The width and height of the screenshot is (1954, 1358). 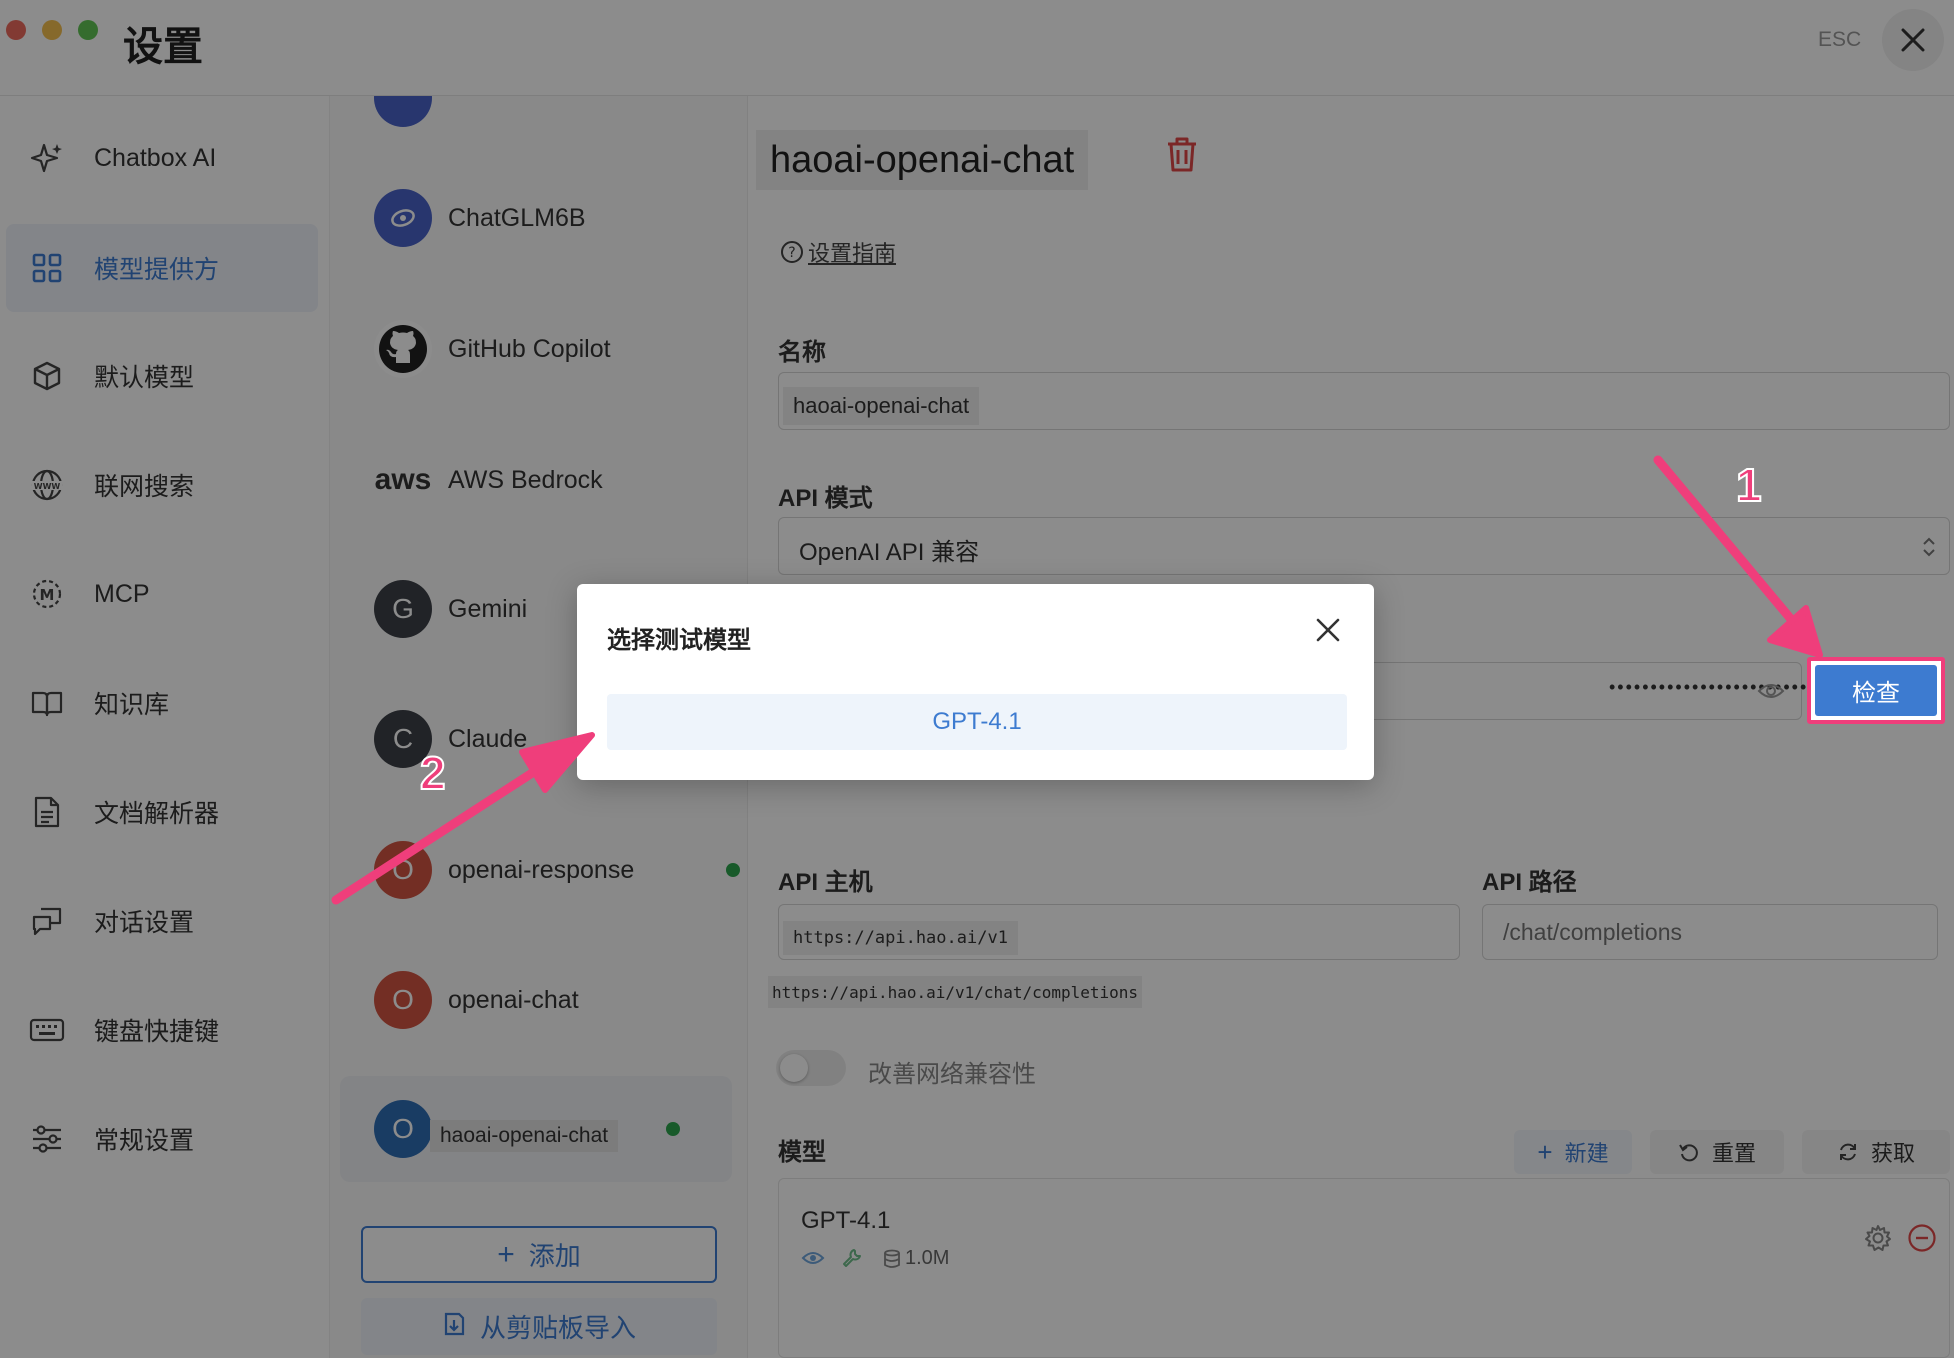 What do you see at coordinates (1749, 485) in the screenshot?
I see `annotation-step-1: 1` at bounding box center [1749, 485].